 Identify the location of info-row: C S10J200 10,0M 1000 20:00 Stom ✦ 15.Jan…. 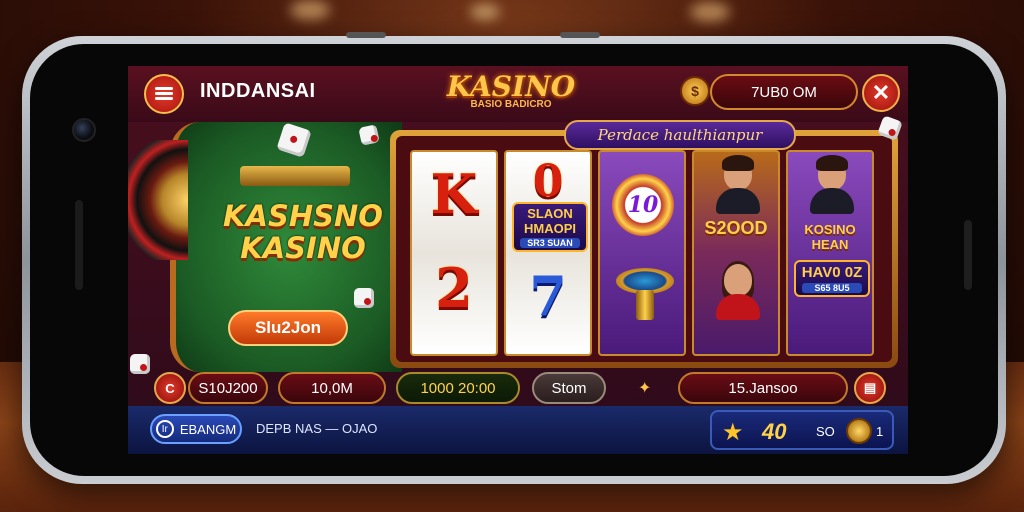
(524, 389).